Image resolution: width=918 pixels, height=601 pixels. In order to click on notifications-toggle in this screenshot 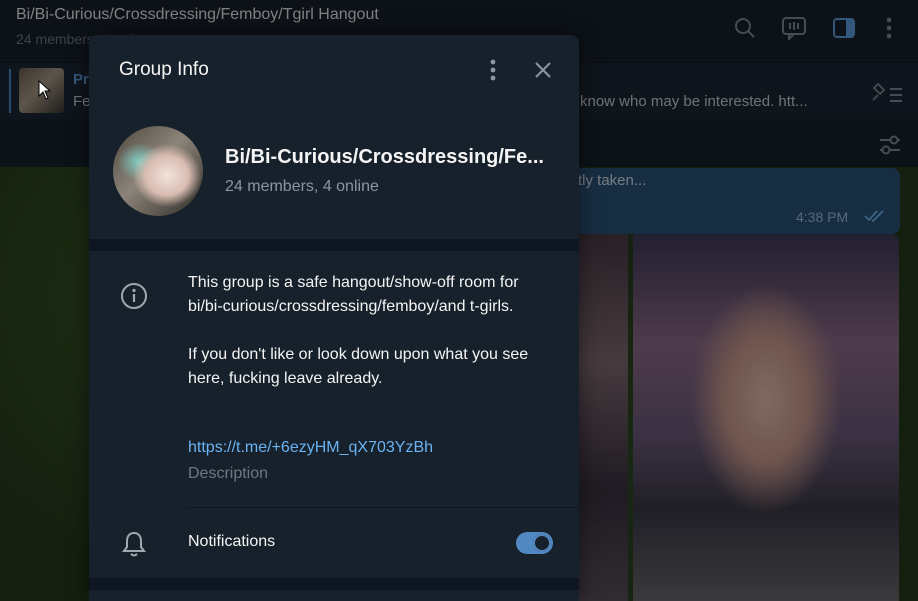, I will do `click(534, 543)`.